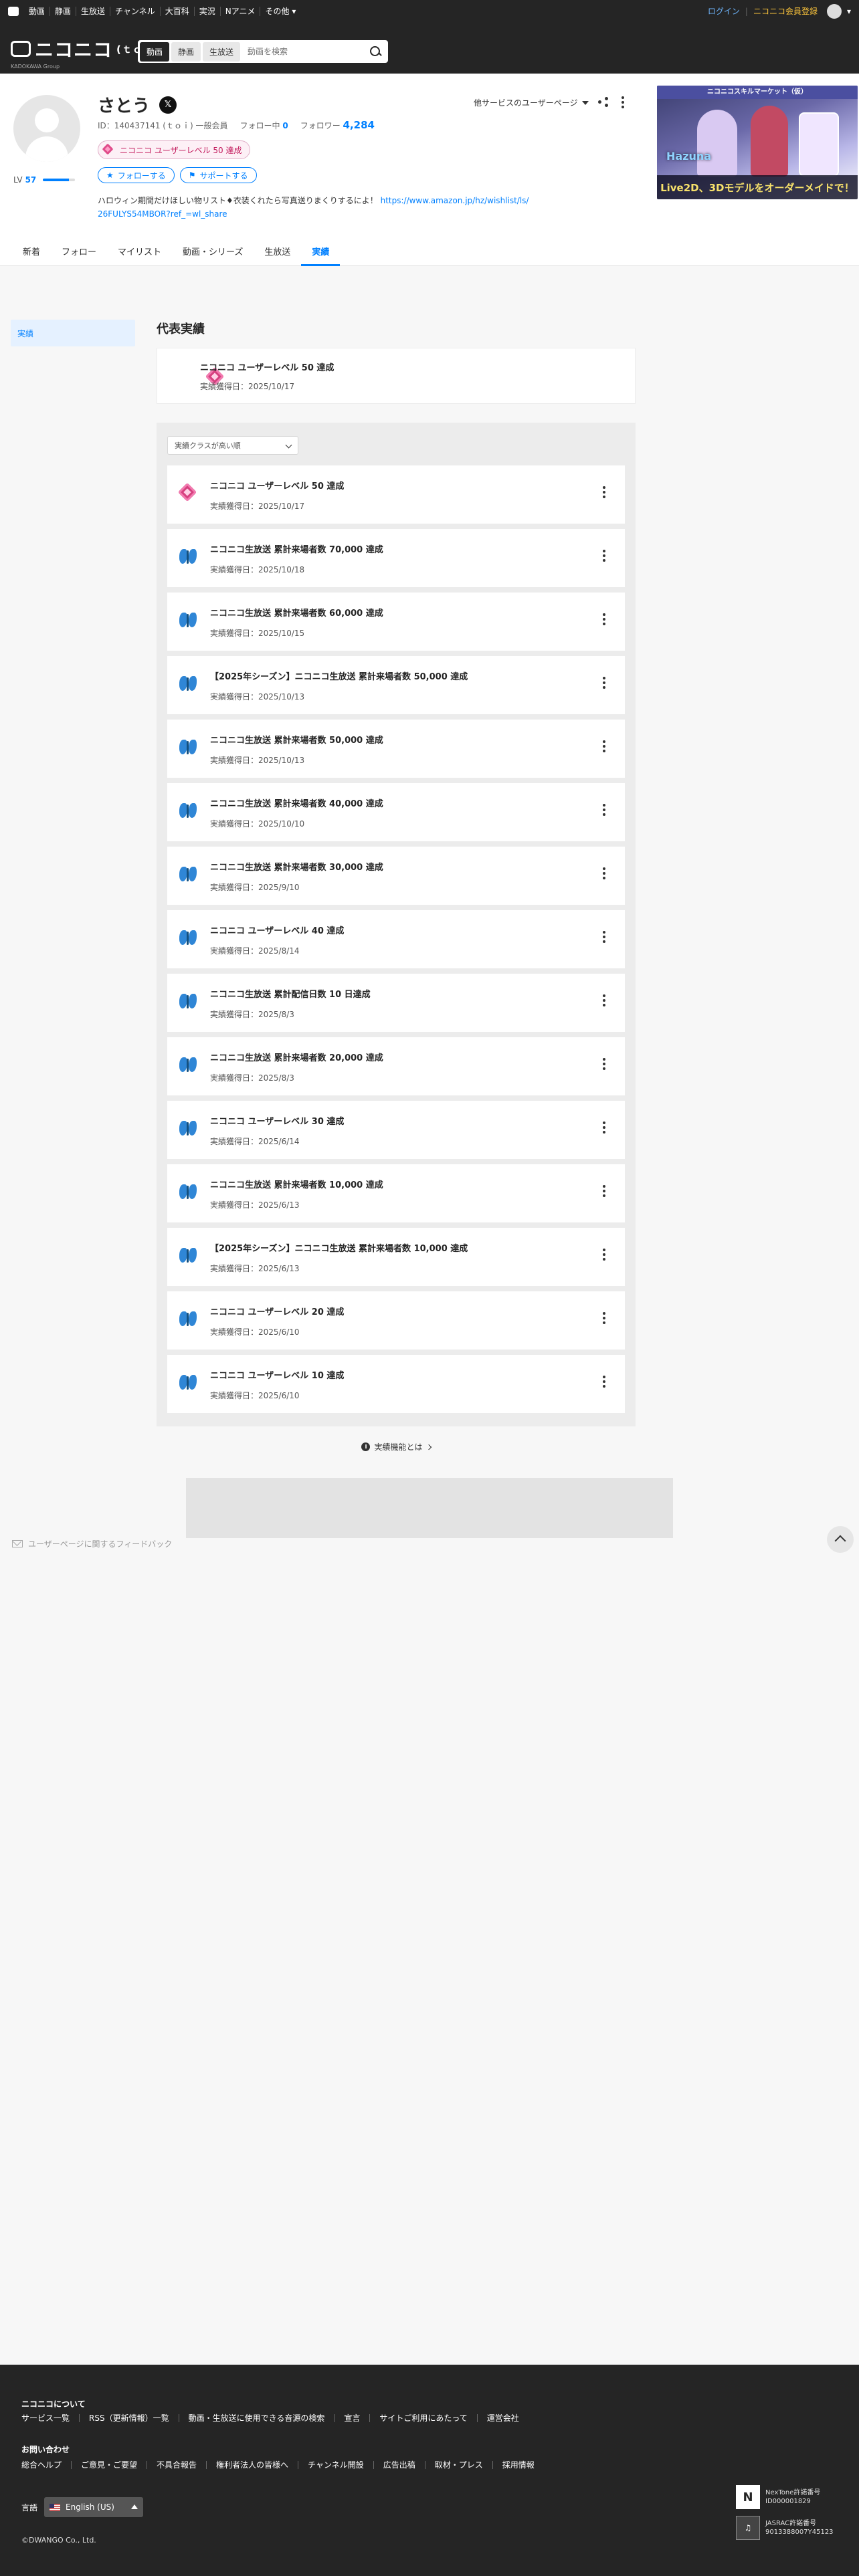 The height and width of the screenshot is (2576, 859). I want to click on profile-tabs: 新着 フォロー マイリスト 動画・シリーズ 生放送 実績, so click(429, 250).